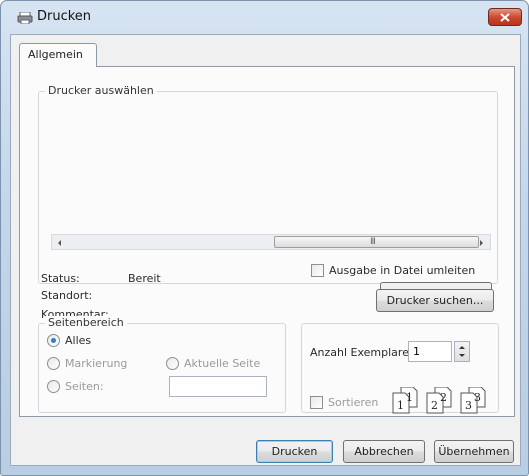 This screenshot has height=476, width=529. Describe the element at coordinates (60, 243) in the screenshot. I see `scroll-left-icon` at that location.